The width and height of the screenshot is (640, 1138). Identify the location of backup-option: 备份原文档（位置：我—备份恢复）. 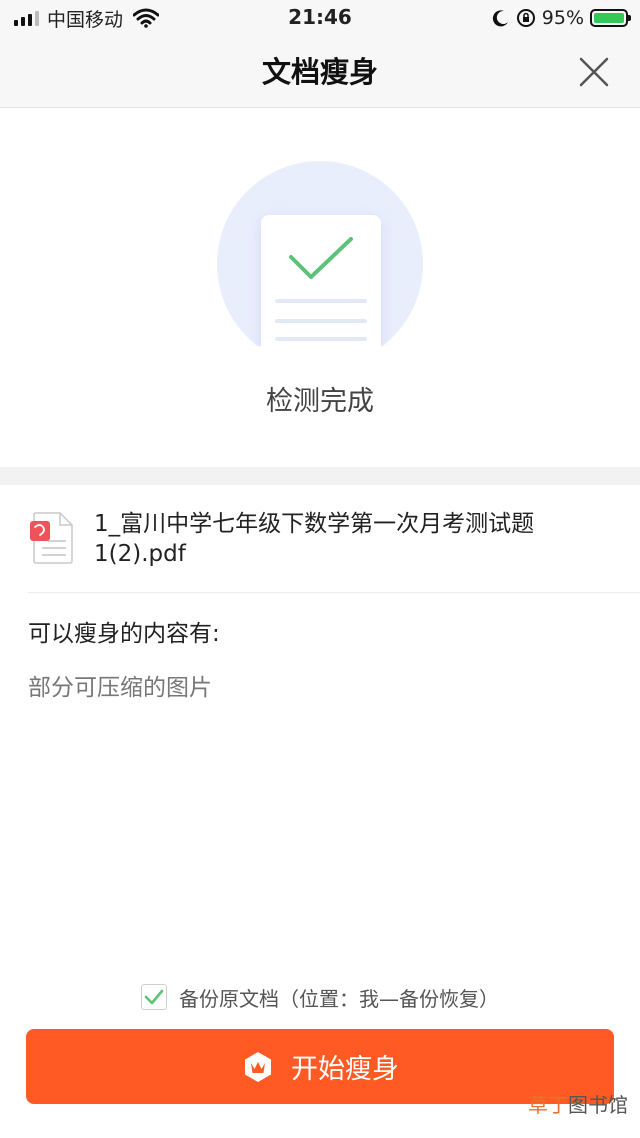
(320, 997).